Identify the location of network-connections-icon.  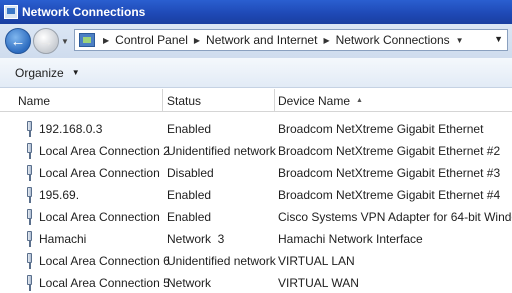
(11, 12).